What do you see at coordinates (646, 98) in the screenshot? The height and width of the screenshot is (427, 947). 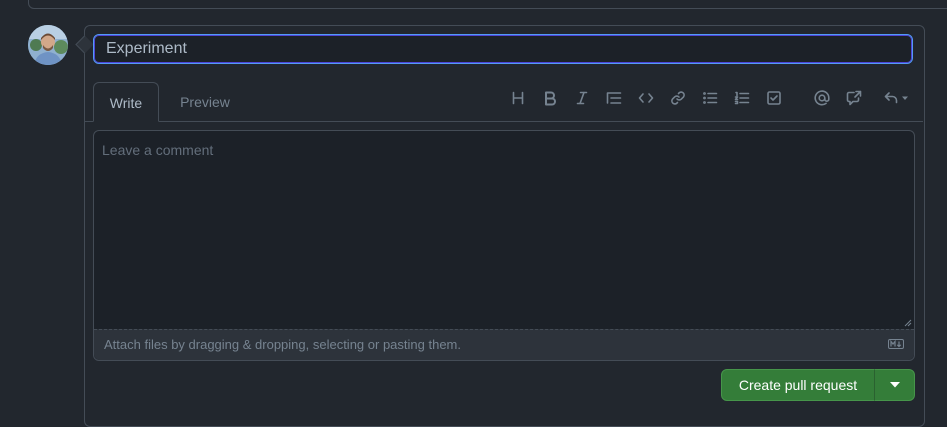 I see `code-icon` at bounding box center [646, 98].